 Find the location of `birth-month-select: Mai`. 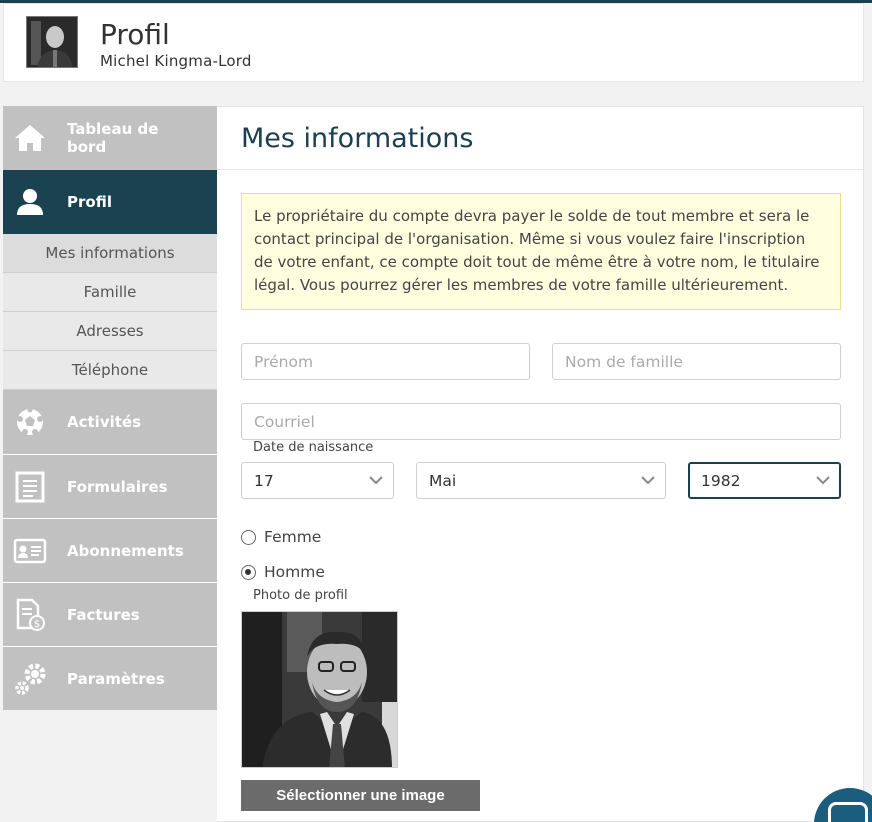

birth-month-select: Mai is located at coordinates (541, 480).